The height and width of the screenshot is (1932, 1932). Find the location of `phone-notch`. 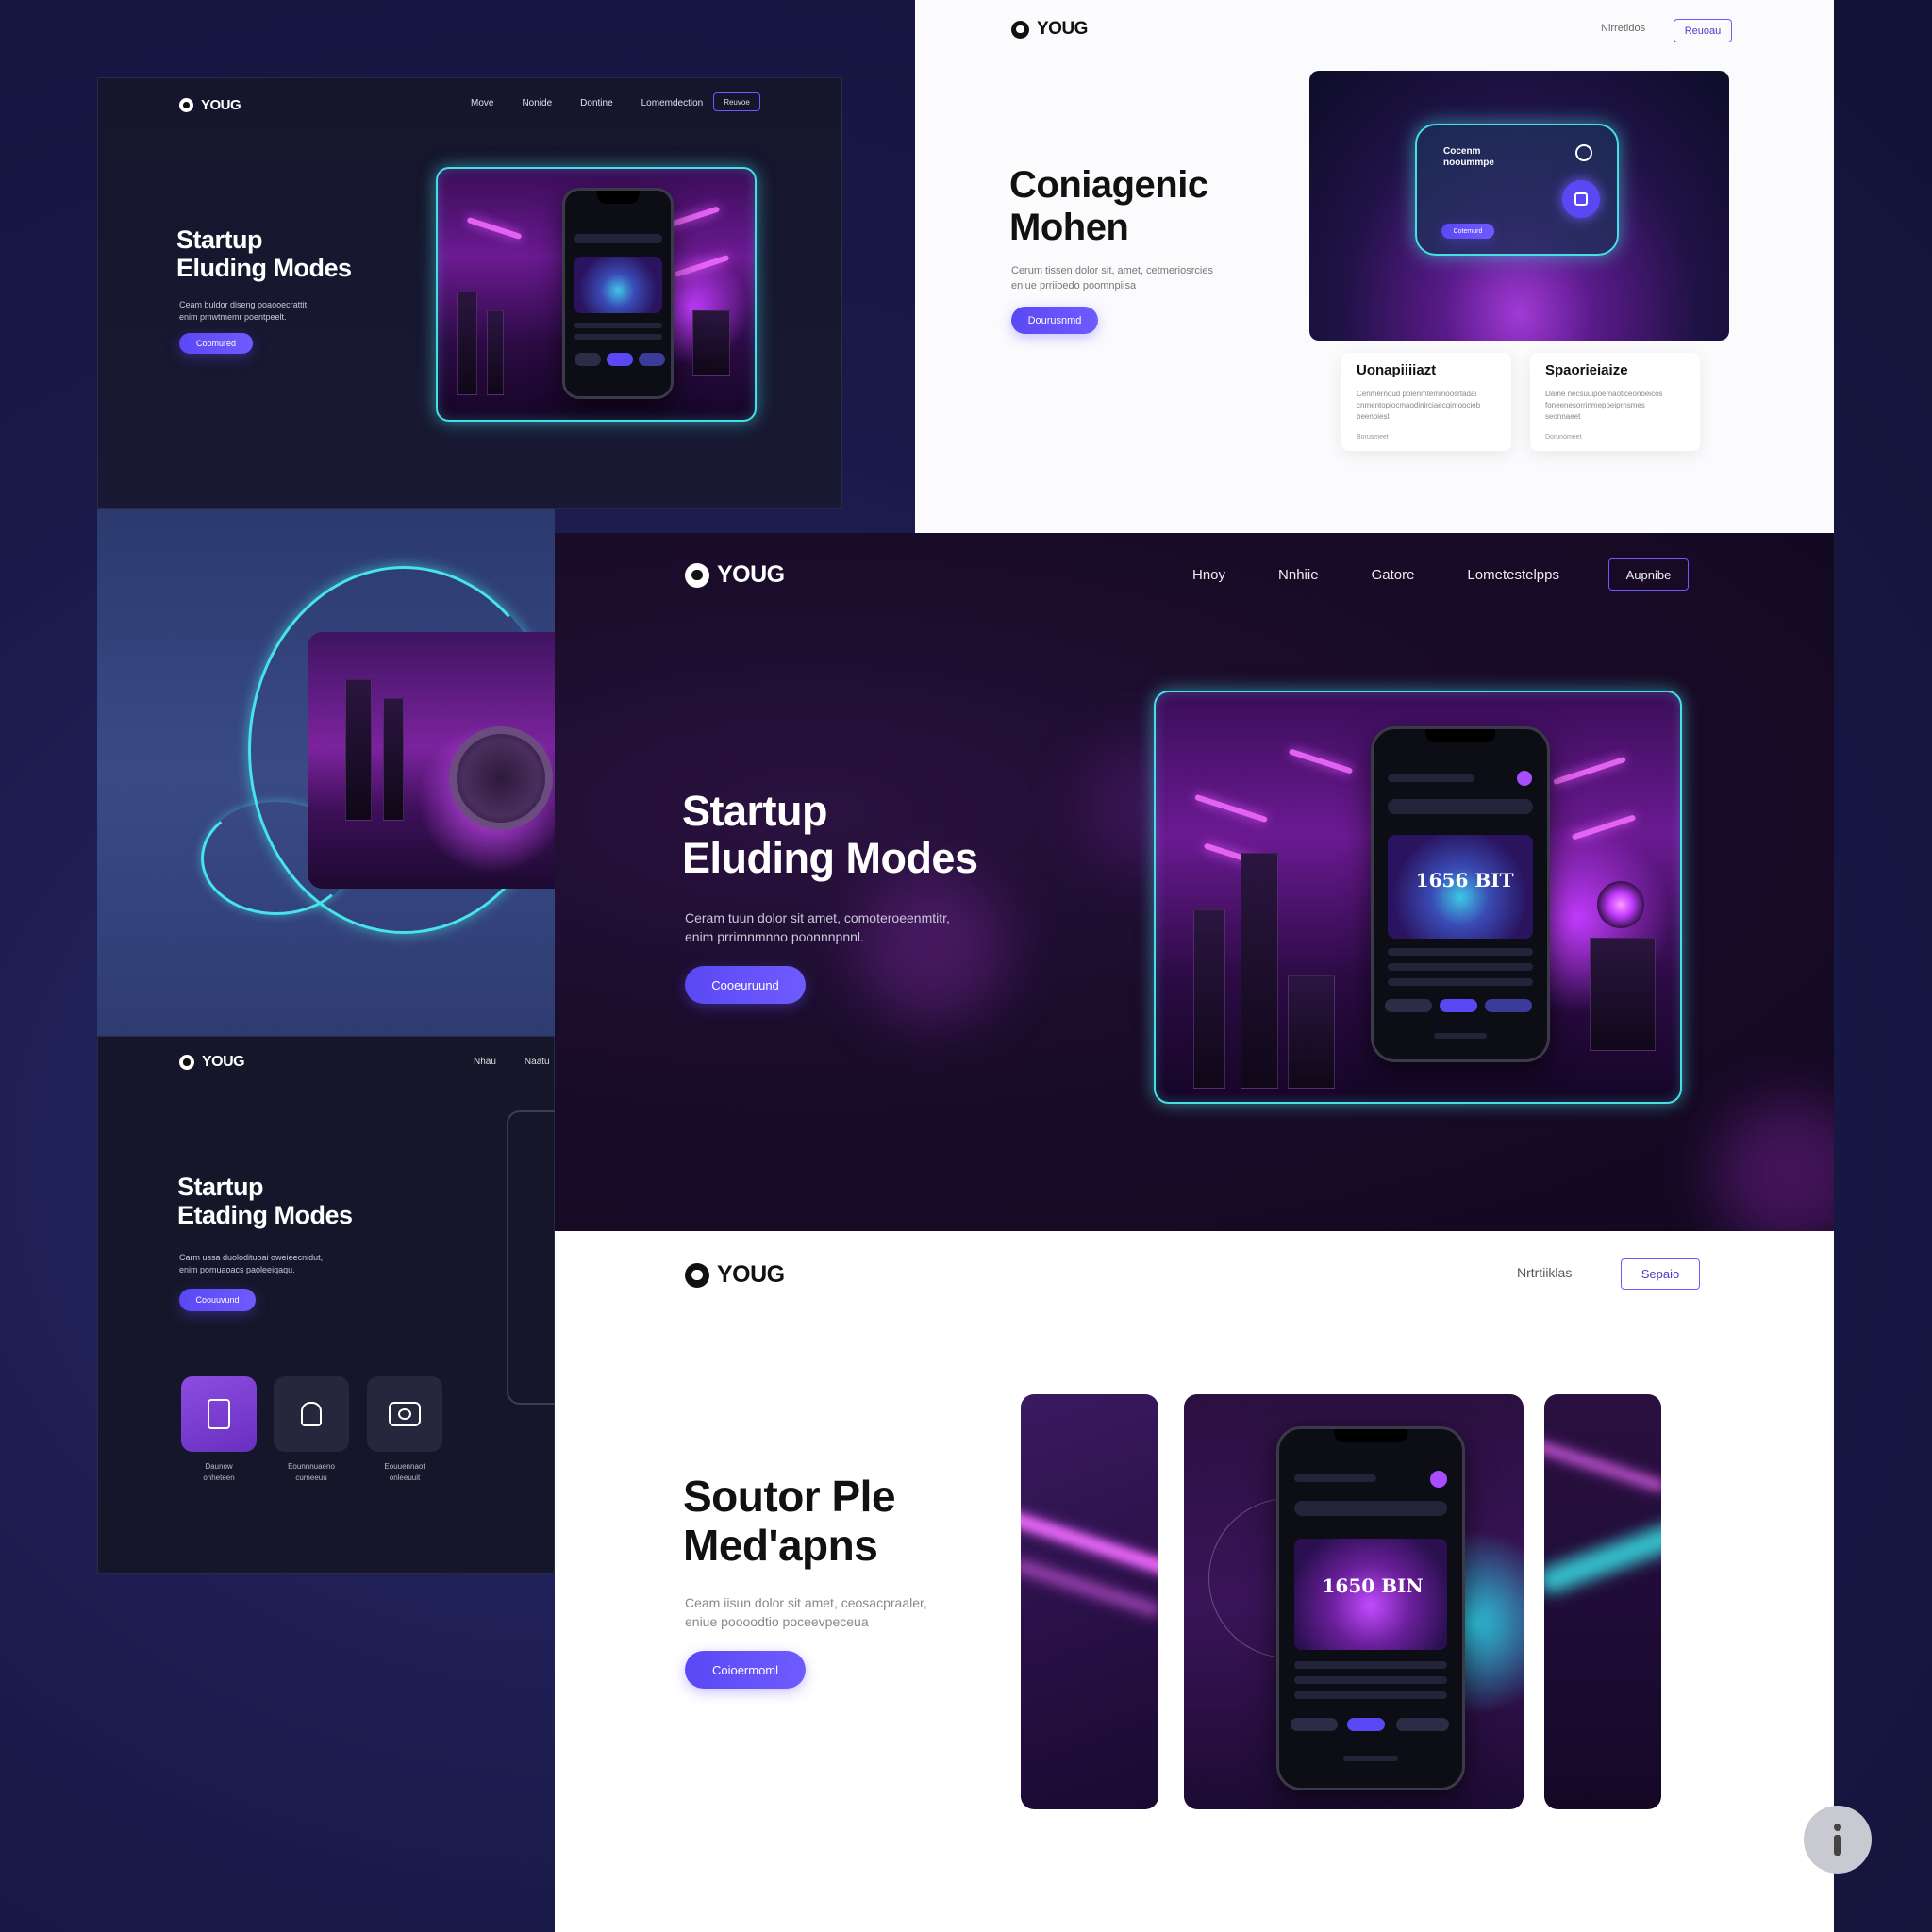

phone-notch is located at coordinates (618, 198).